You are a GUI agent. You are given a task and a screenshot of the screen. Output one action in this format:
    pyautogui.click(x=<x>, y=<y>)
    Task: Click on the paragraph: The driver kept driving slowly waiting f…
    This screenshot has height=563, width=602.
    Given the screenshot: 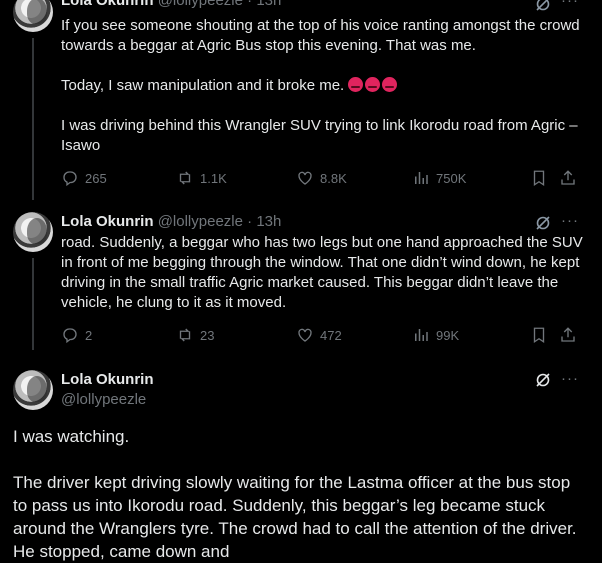 What is the action you would take?
    pyautogui.click(x=295, y=517)
    